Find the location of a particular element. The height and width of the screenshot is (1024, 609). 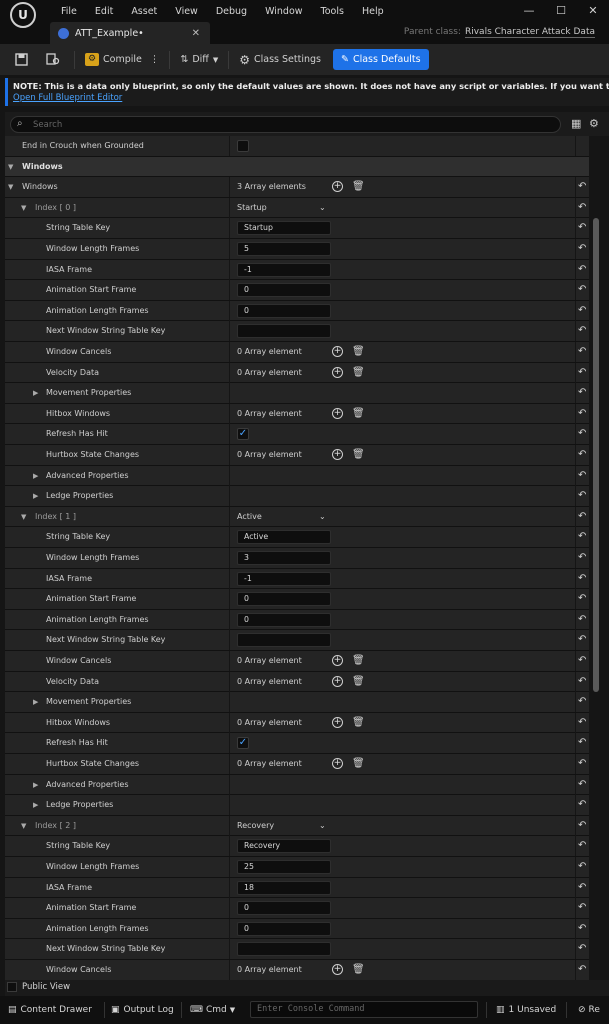

property-value-input: 3 is located at coordinates (284, 558).